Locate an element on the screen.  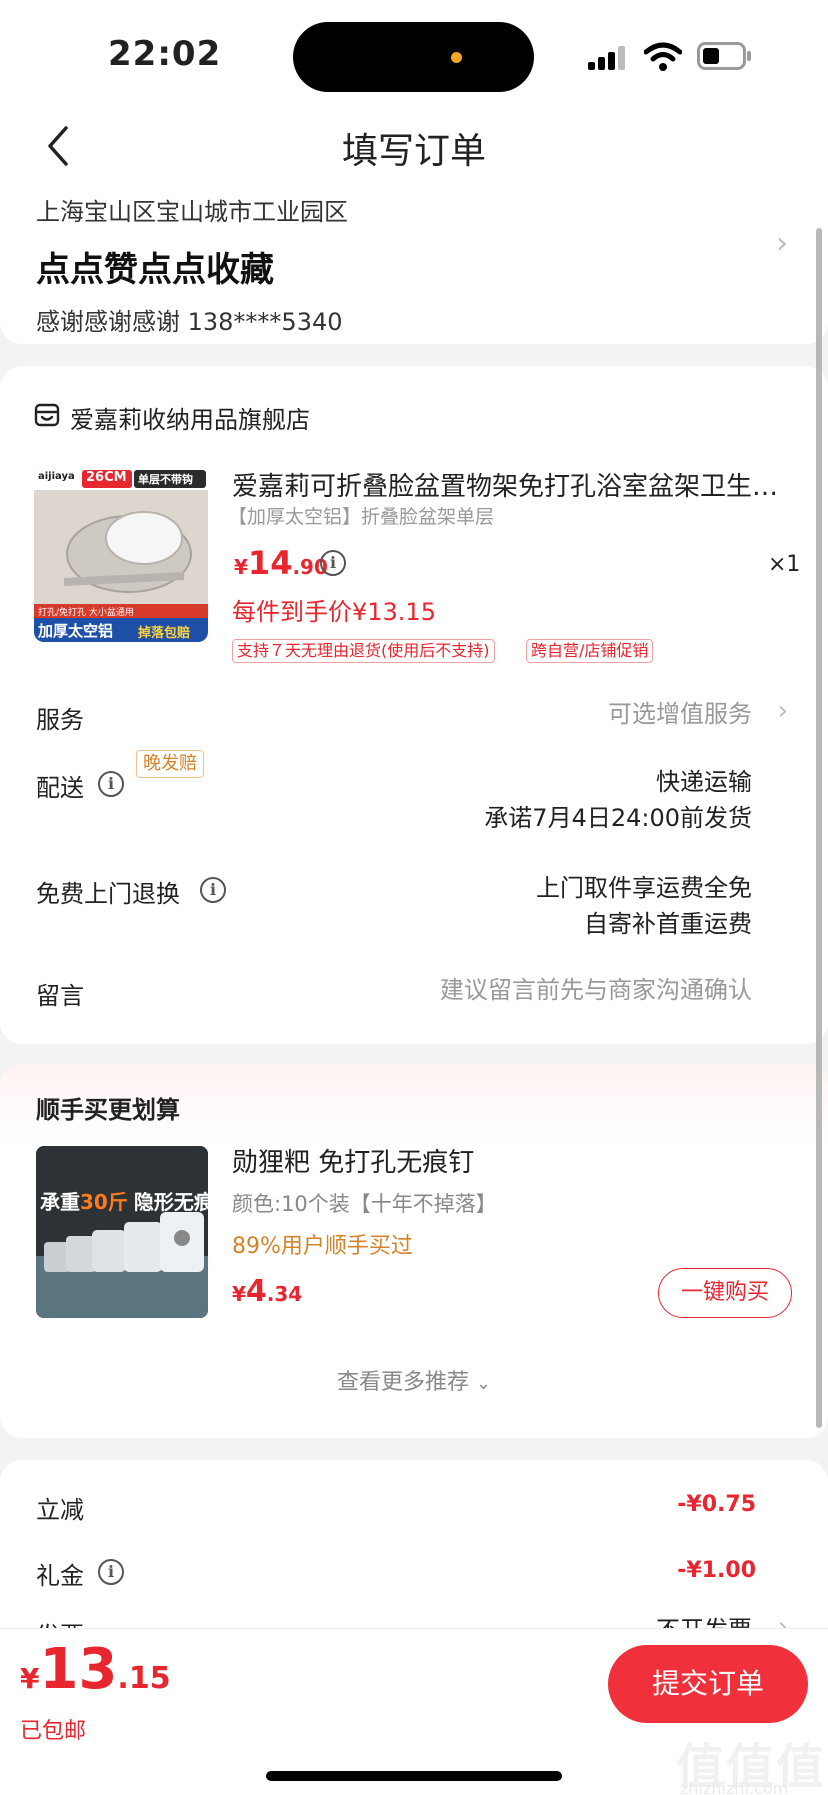
one-click-buy-button: 一键购买 is located at coordinates (725, 1293).